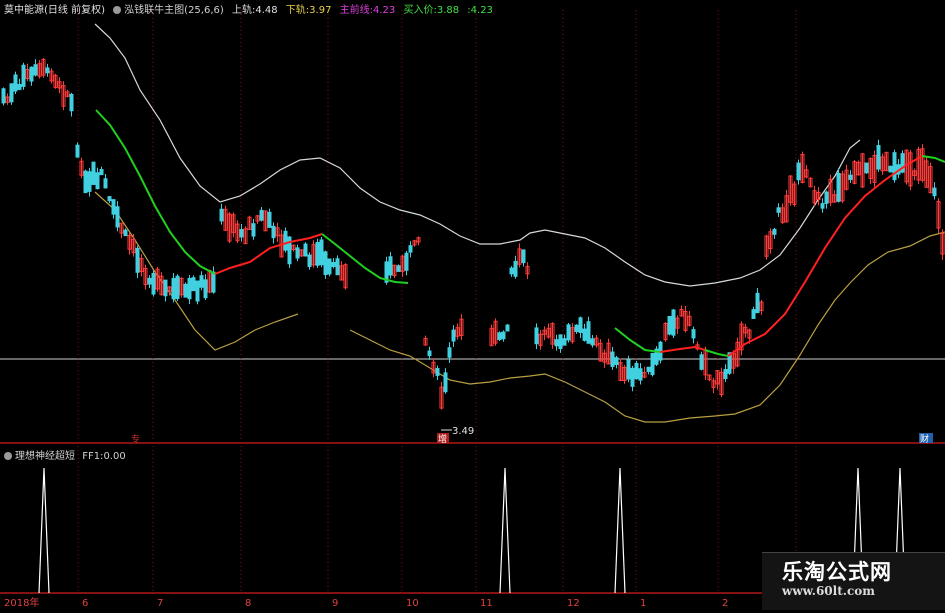 Image resolution: width=945 pixels, height=613 pixels. What do you see at coordinates (54, 10) in the screenshot?
I see `stock-title: 莫中能源(日线 前复权)` at bounding box center [54, 10].